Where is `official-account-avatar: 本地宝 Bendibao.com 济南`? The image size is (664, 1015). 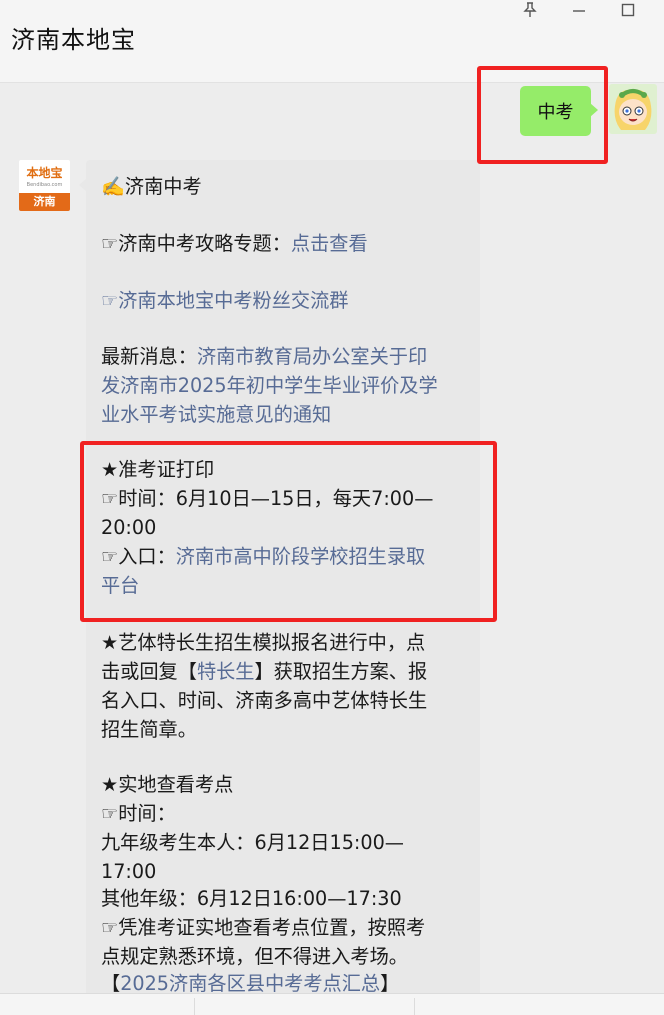 official-account-avatar: 本地宝 Bendibao.com 济南 is located at coordinates (44, 185).